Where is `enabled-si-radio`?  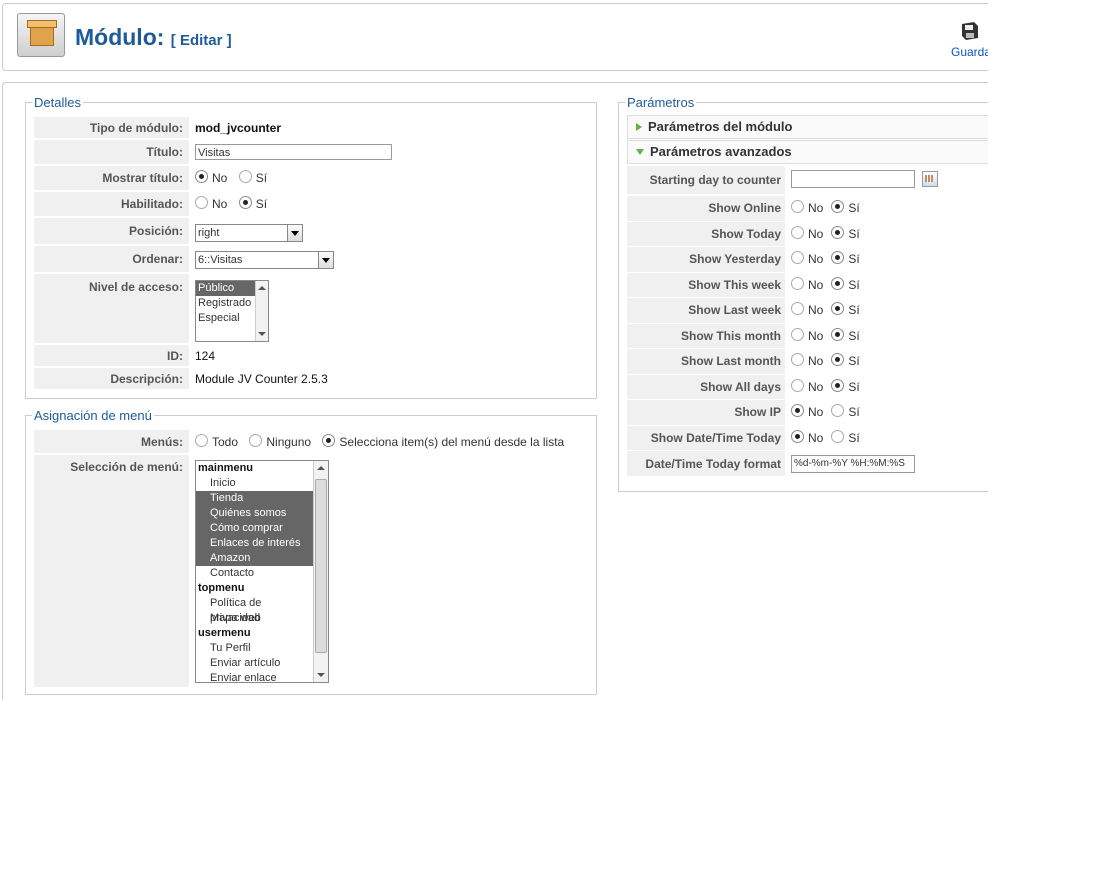 enabled-si-radio is located at coordinates (245, 202).